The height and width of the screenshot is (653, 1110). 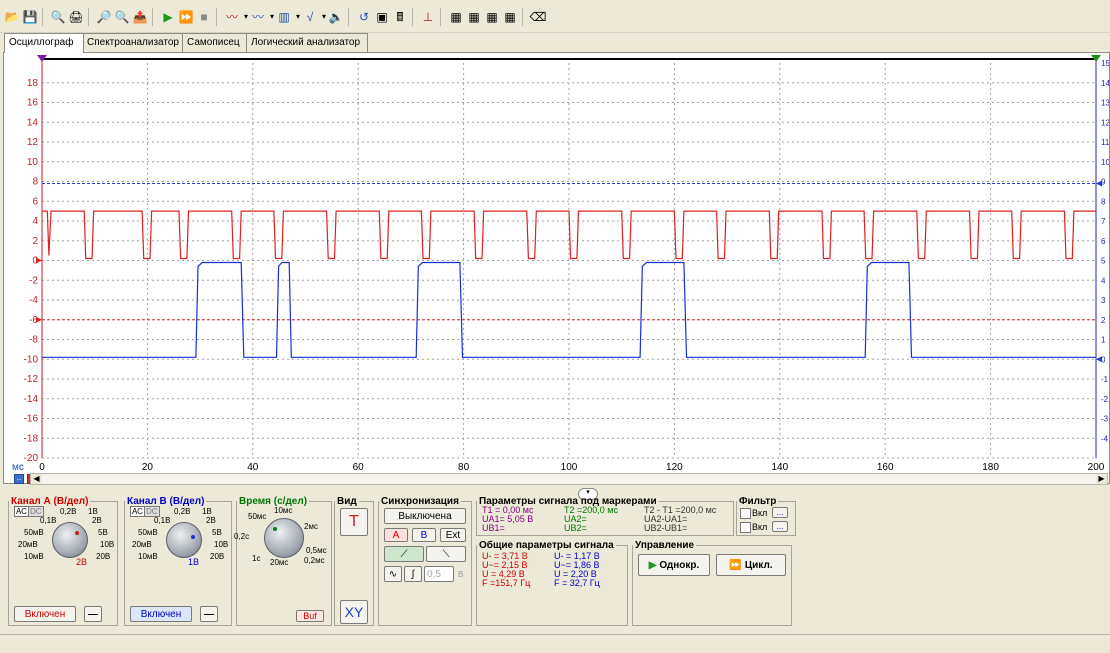 What do you see at coordinates (33, 122) in the screenshot?
I see `y-tick-label: 14` at bounding box center [33, 122].